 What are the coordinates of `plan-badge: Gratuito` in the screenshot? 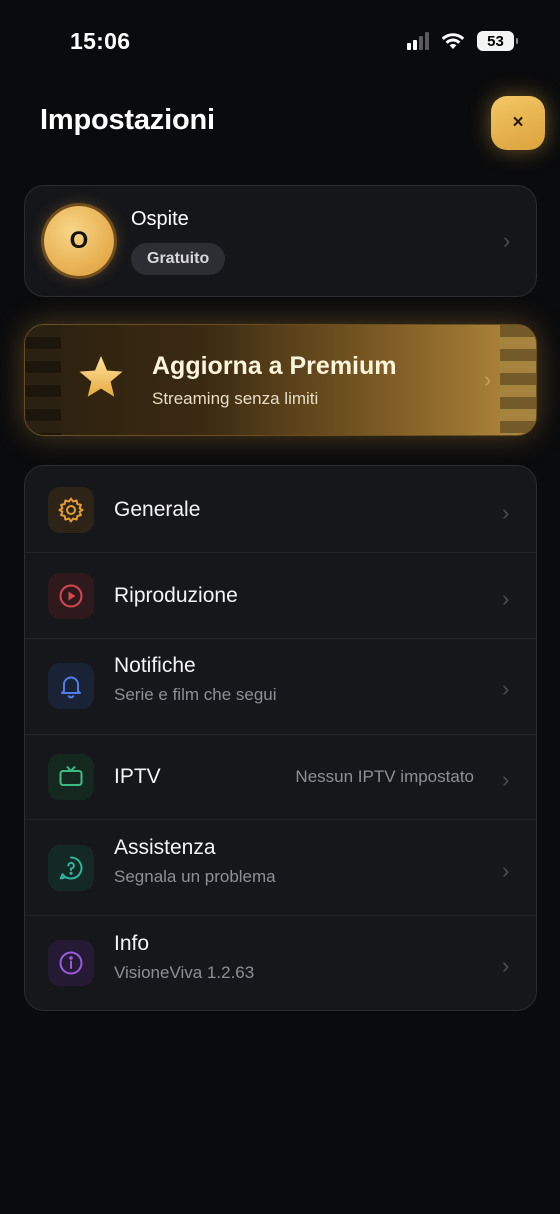 It's located at (178, 259).